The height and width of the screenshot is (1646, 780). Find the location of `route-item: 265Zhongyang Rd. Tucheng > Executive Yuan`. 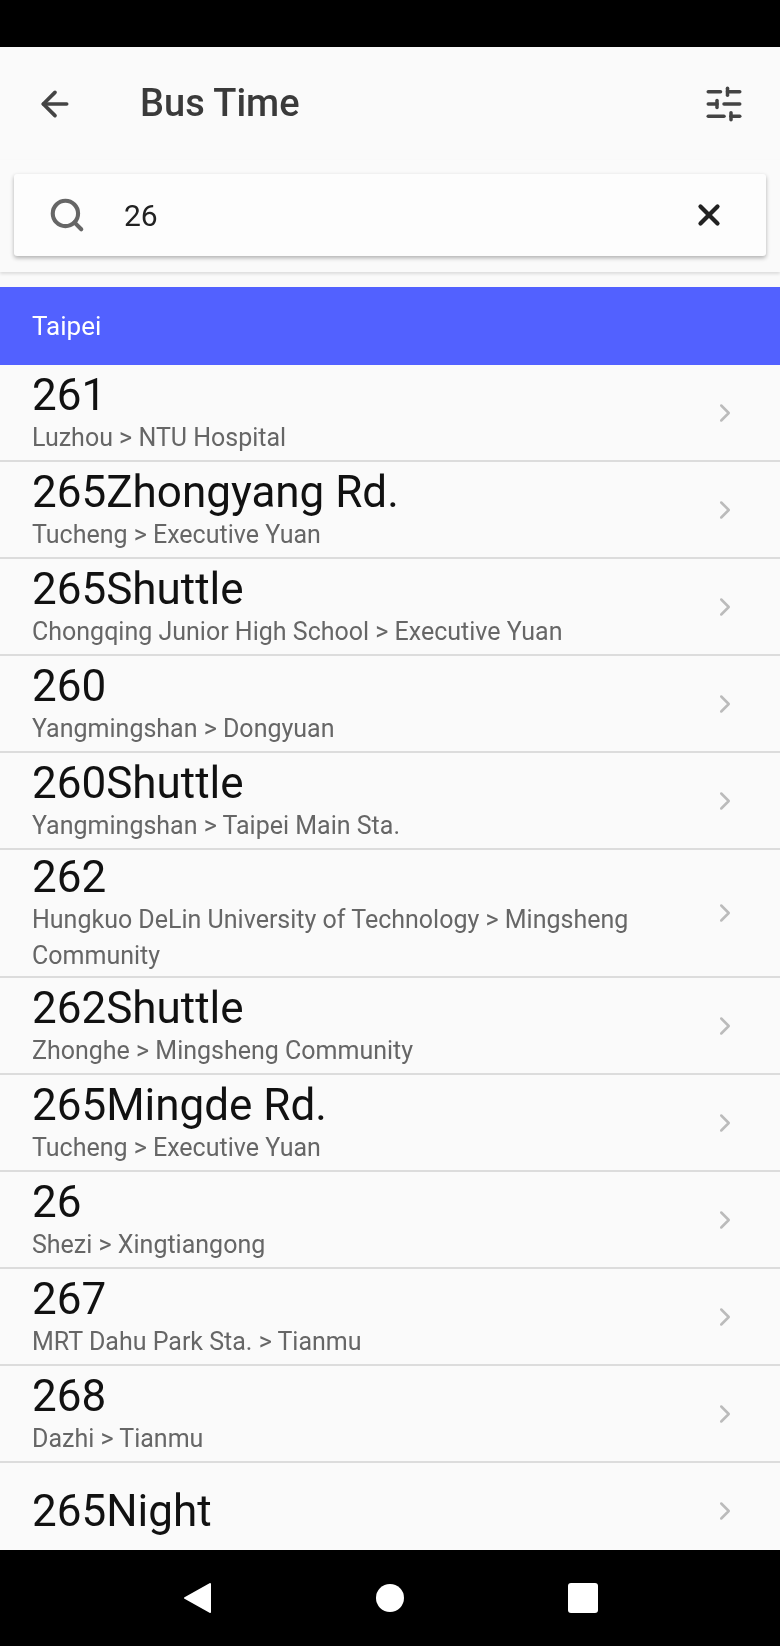

route-item: 265Zhongyang Rd. Tucheng > Executive Yuan is located at coordinates (390, 510).